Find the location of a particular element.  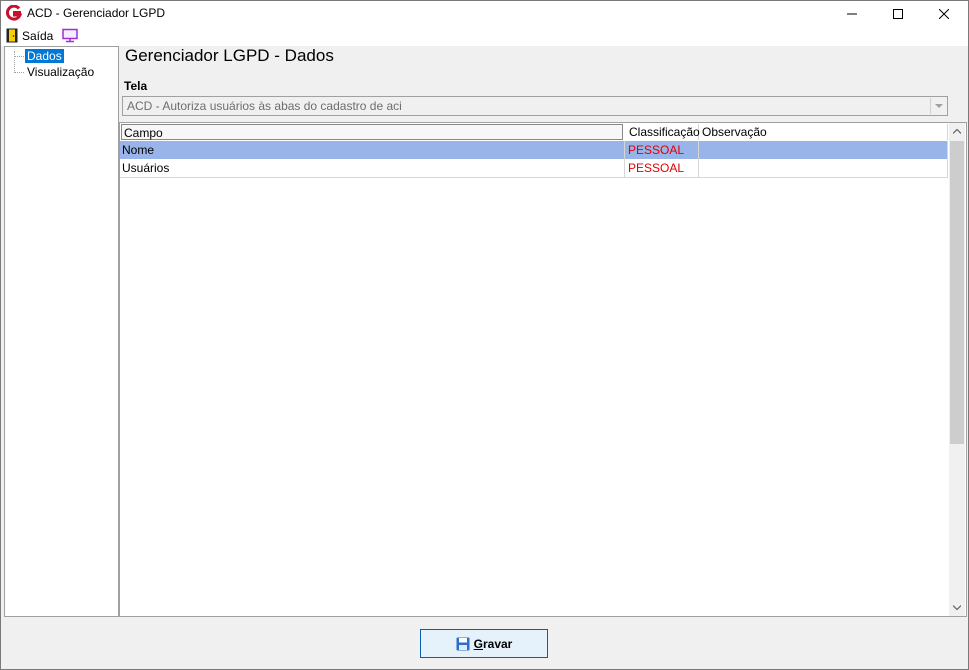

tree-item-visualizacao: Visualização is located at coordinates (60, 72).